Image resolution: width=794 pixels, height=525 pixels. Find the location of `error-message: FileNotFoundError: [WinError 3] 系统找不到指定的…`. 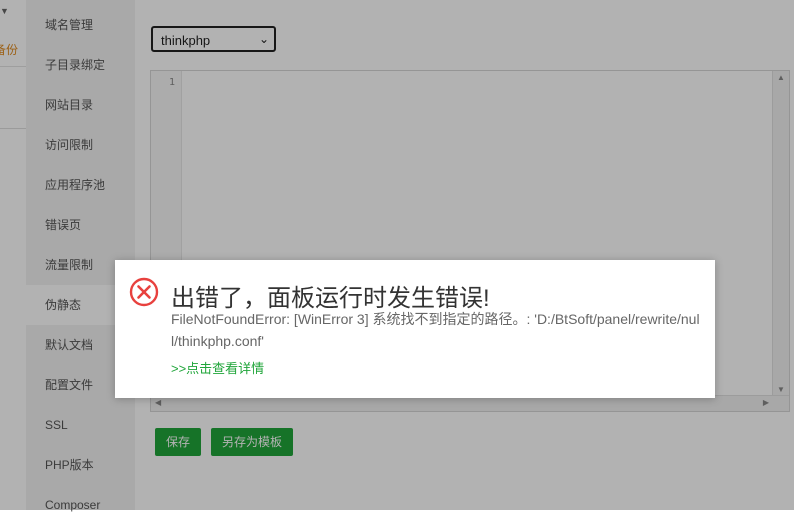

error-message: FileNotFoundError: [WinError 3] 系统找不到指定的… is located at coordinates (435, 330).